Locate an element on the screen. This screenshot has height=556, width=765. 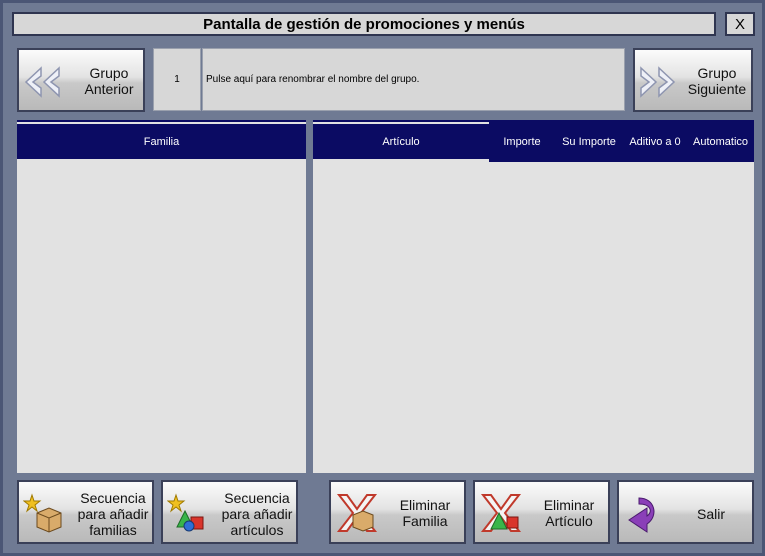
exit-label: Salir is located at coordinates (710, 514).